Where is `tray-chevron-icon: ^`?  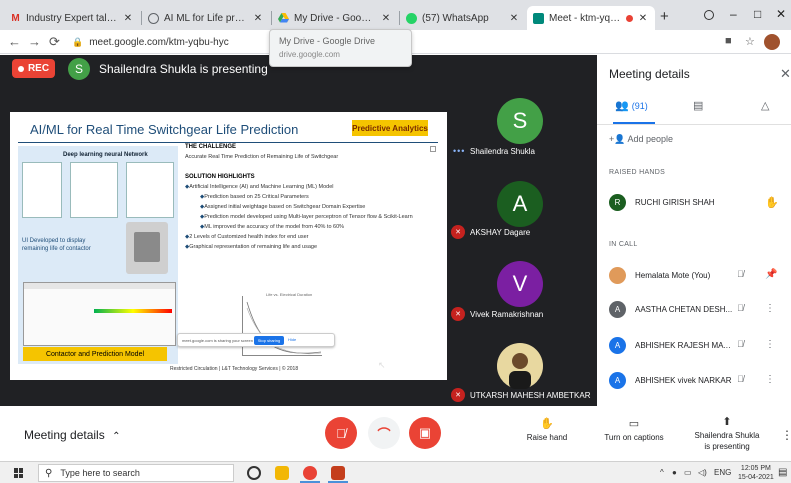
tray-chevron-icon: ^ is located at coordinates (662, 472).